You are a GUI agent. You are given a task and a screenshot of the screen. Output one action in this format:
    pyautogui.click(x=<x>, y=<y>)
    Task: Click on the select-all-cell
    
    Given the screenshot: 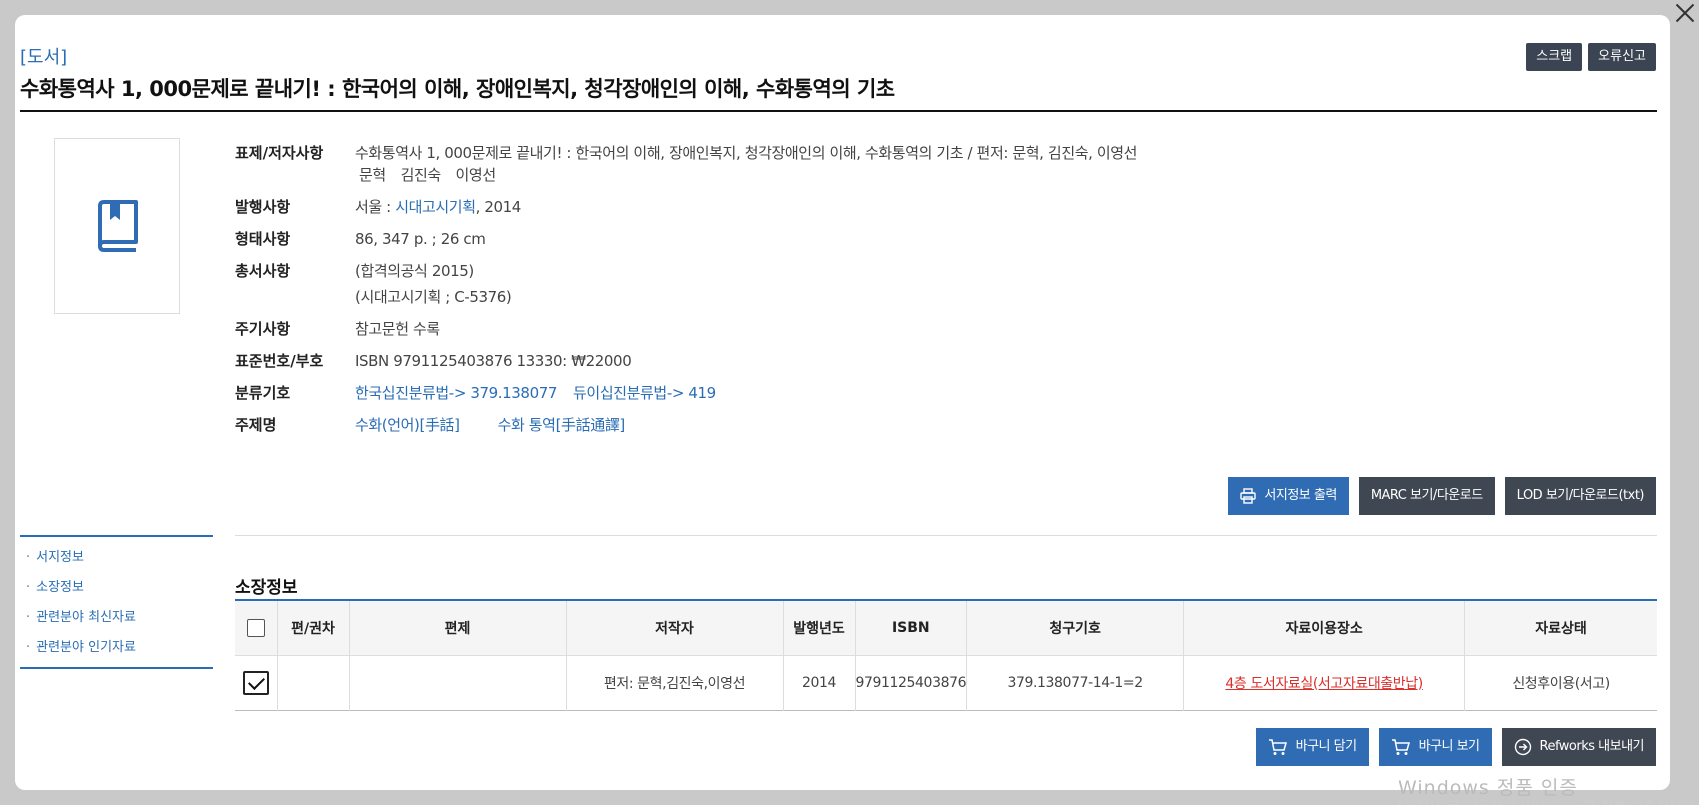 What is the action you would take?
    pyautogui.click(x=256, y=628)
    